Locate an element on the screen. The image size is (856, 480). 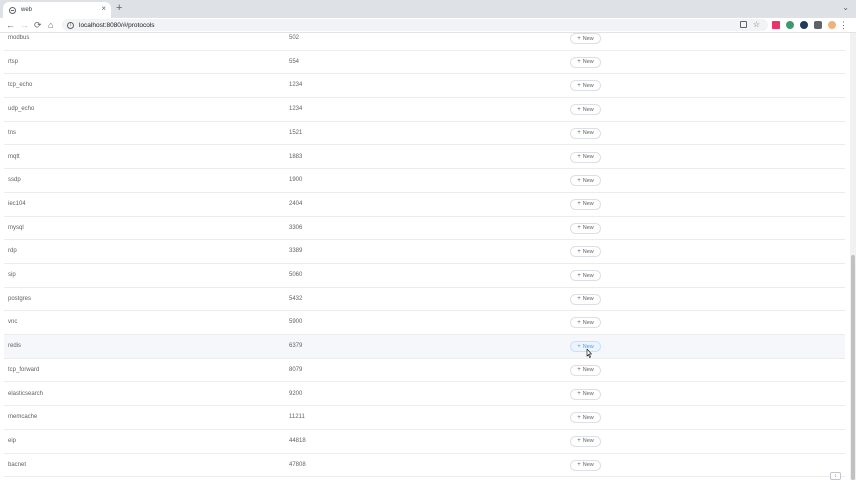
protocol-name: rtsp is located at coordinates (13, 61).